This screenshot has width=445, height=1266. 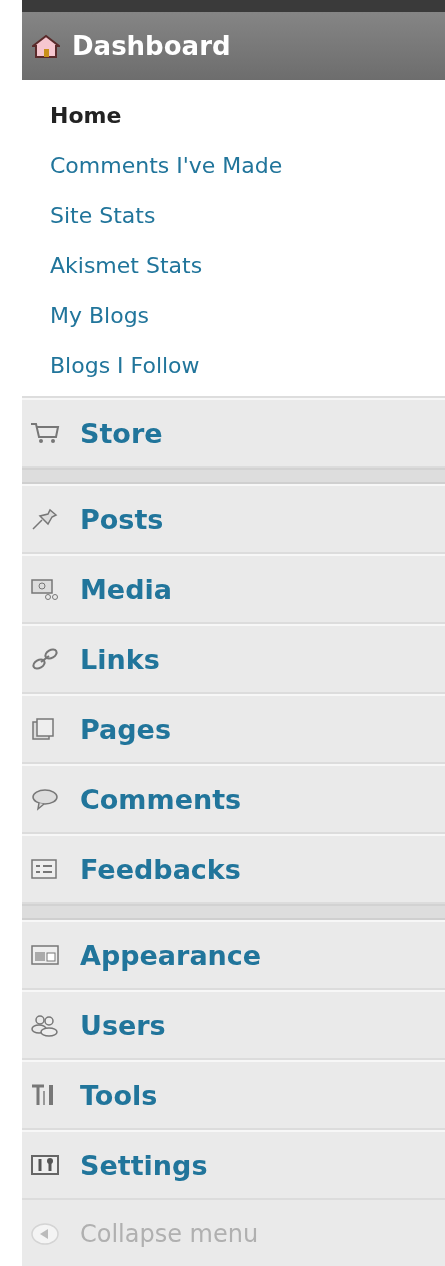 I want to click on speech-bubble-icon, so click(x=45, y=799).